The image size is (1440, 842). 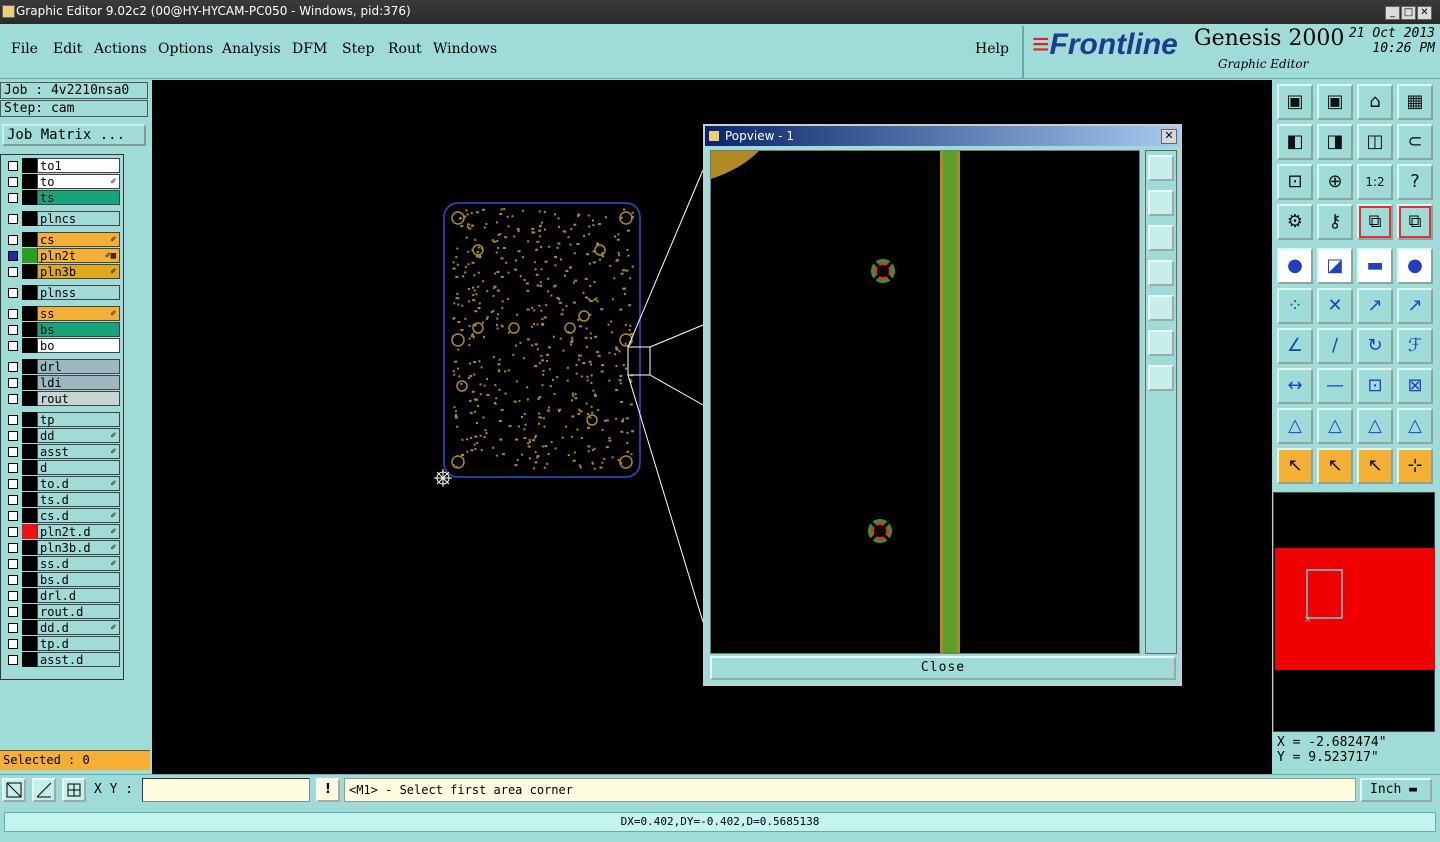 I want to click on pv-pan-left-icon, so click(x=1161, y=273).